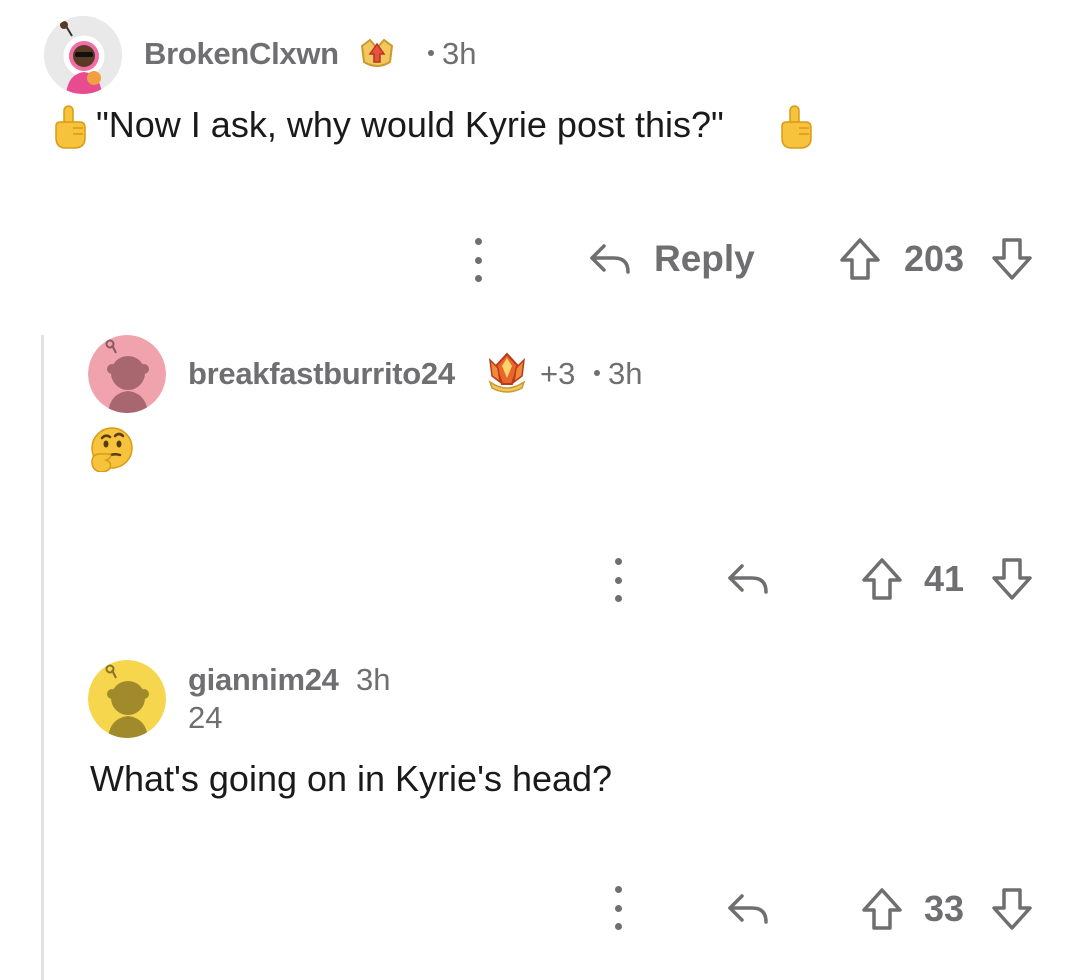 The width and height of the screenshot is (1080, 980). What do you see at coordinates (241, 54) in the screenshot?
I see `comment-username: BrokenClxwn` at bounding box center [241, 54].